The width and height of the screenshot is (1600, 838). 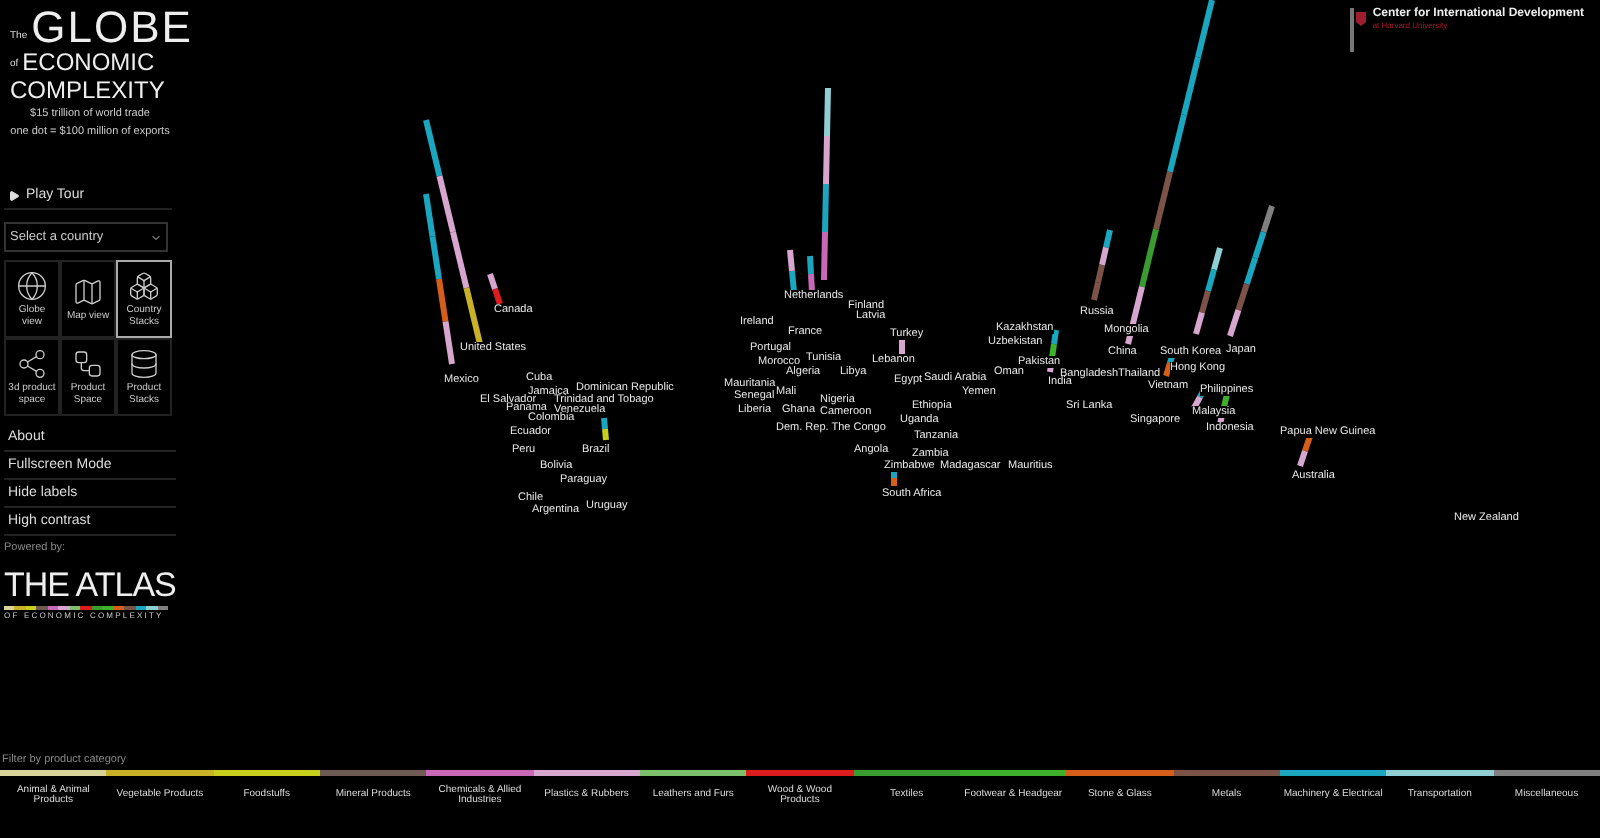 I want to click on app-title: COMPLEXITY, so click(x=87, y=90).